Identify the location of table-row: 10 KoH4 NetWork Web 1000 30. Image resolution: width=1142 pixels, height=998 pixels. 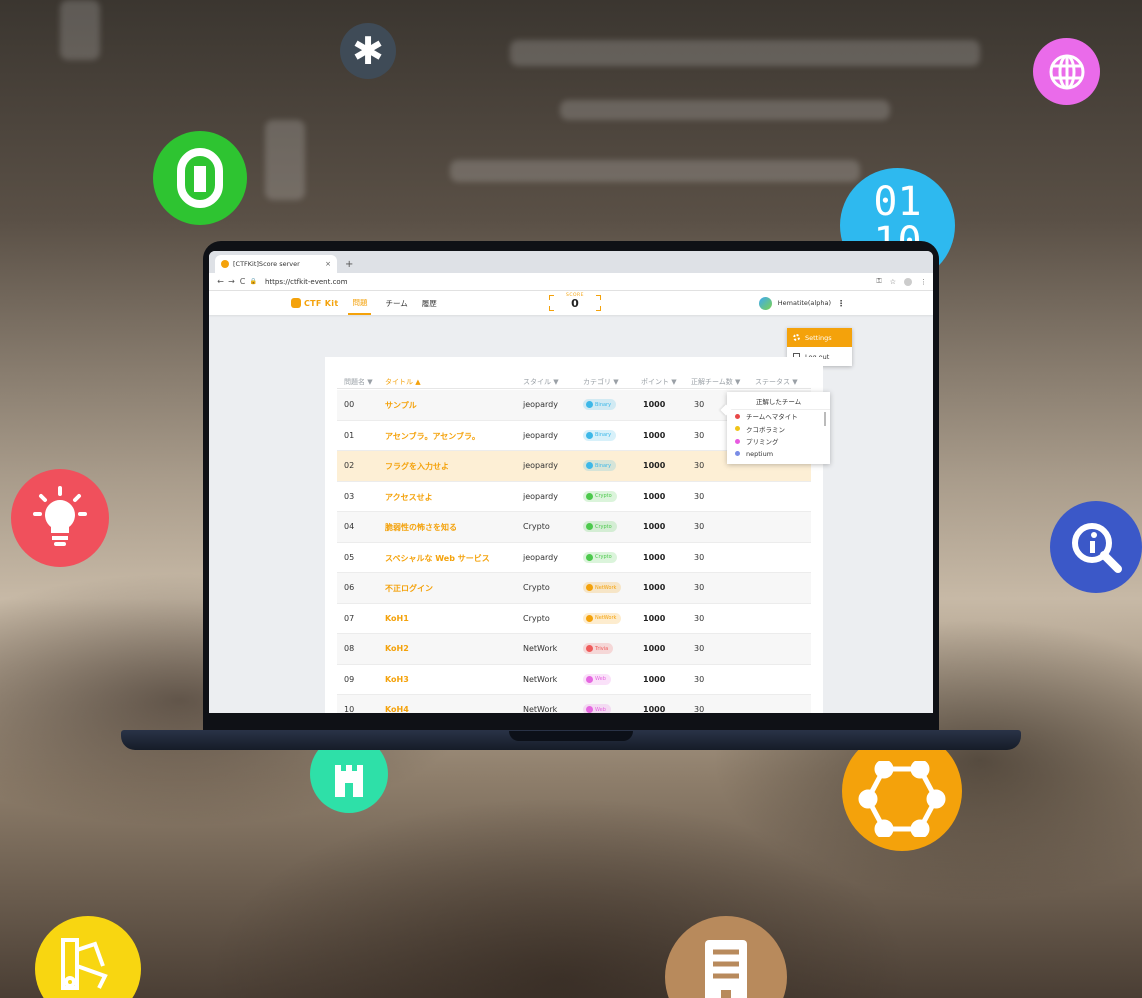
(574, 704).